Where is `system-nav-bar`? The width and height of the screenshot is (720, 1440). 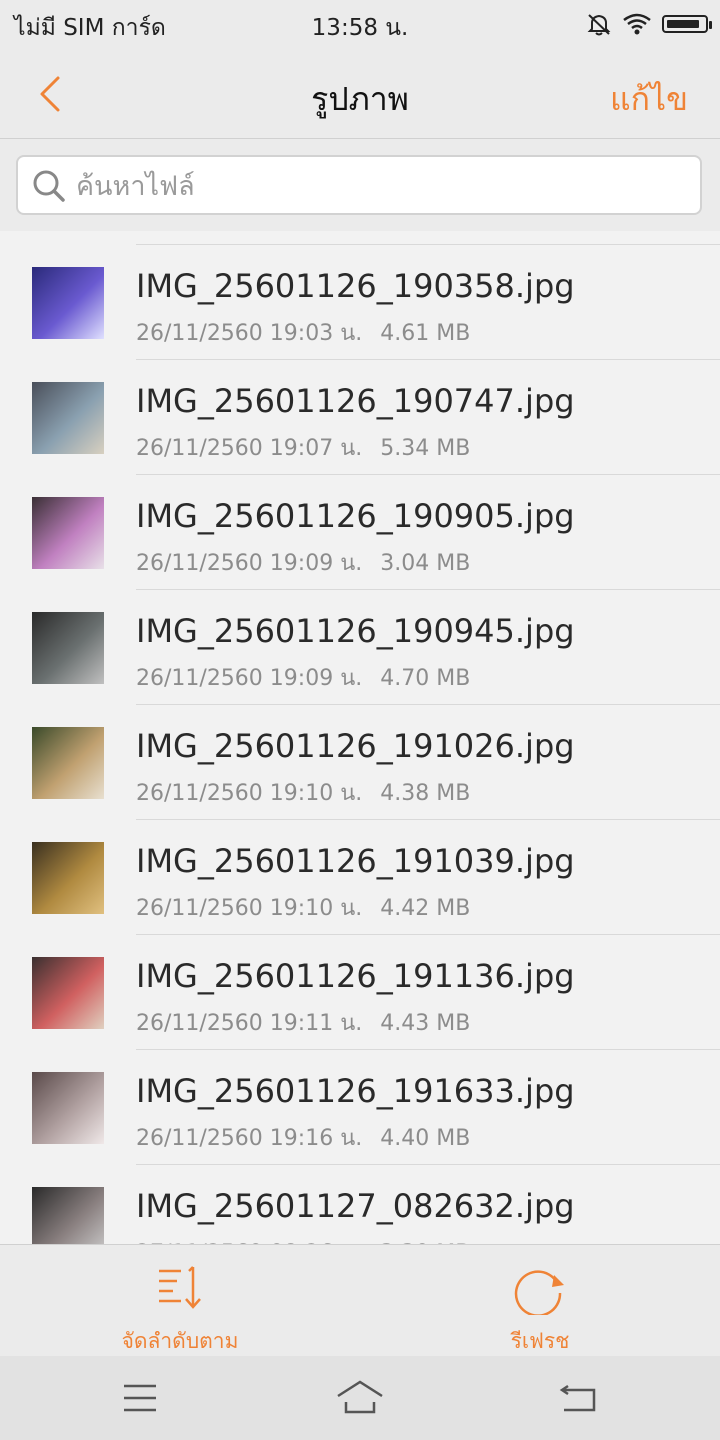 system-nav-bar is located at coordinates (360, 1398).